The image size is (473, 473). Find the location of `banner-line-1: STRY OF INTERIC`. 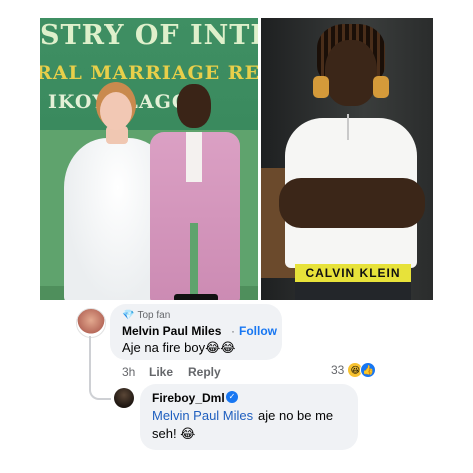

banner-line-1: STRY OF INTERIC is located at coordinates (149, 35).